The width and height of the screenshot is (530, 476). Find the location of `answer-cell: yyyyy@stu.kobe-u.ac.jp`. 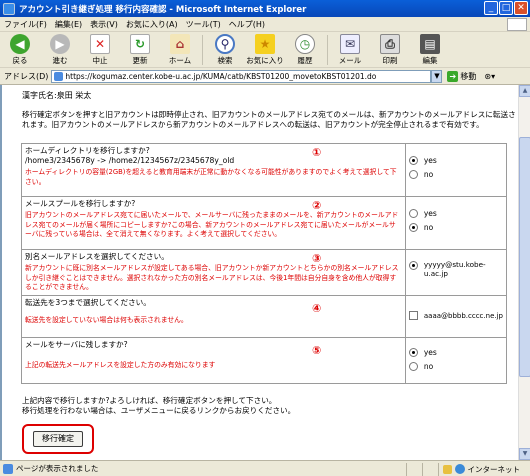

answer-cell: yyyyy@stu.kobe-u.ac.jp is located at coordinates (456, 272).